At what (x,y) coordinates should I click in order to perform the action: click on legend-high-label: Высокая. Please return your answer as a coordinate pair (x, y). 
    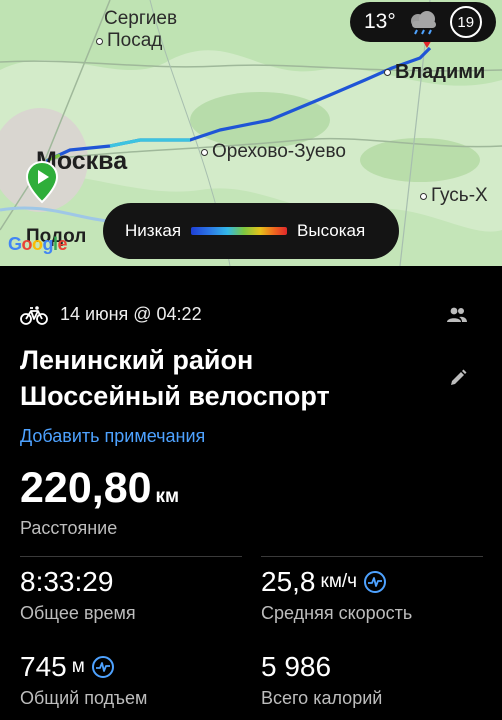
    Looking at the image, I should click on (331, 230).